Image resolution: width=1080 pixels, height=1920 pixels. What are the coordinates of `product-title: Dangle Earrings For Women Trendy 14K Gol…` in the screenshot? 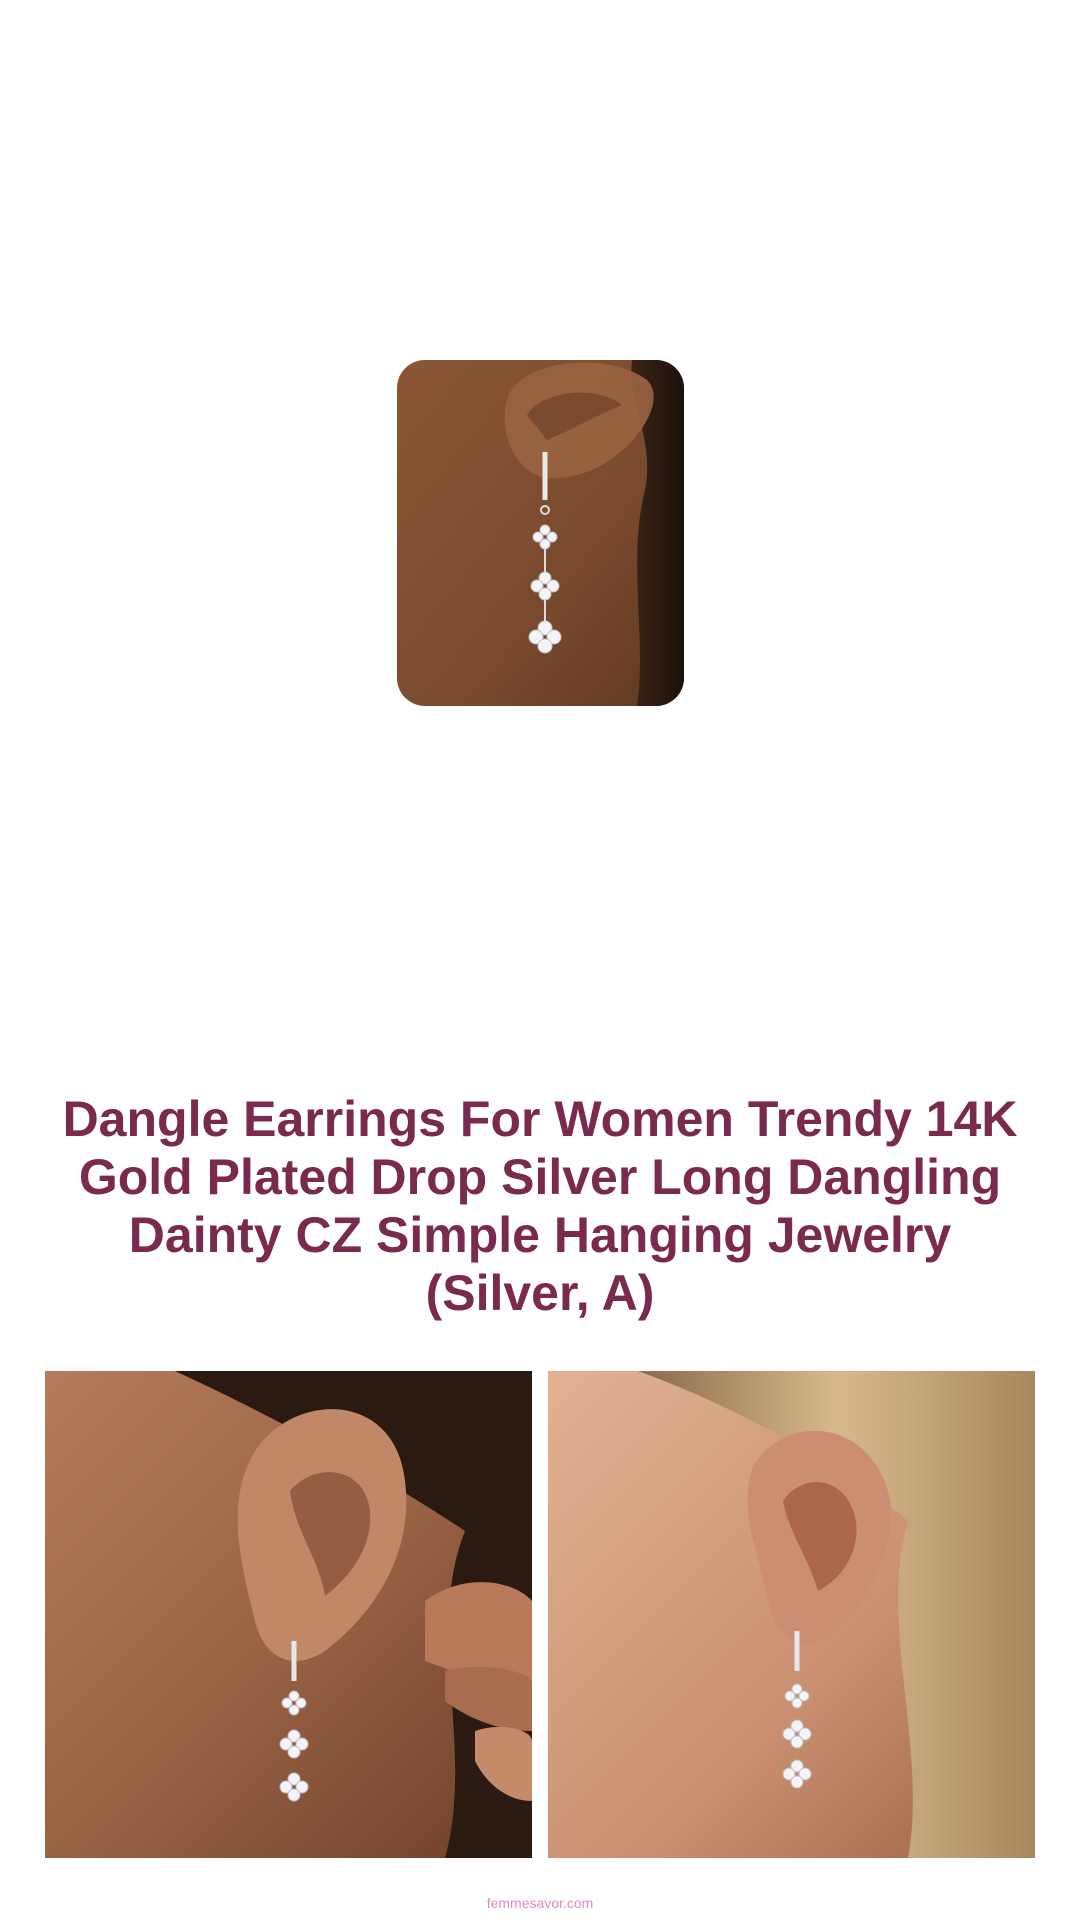 It's located at (540, 1206).